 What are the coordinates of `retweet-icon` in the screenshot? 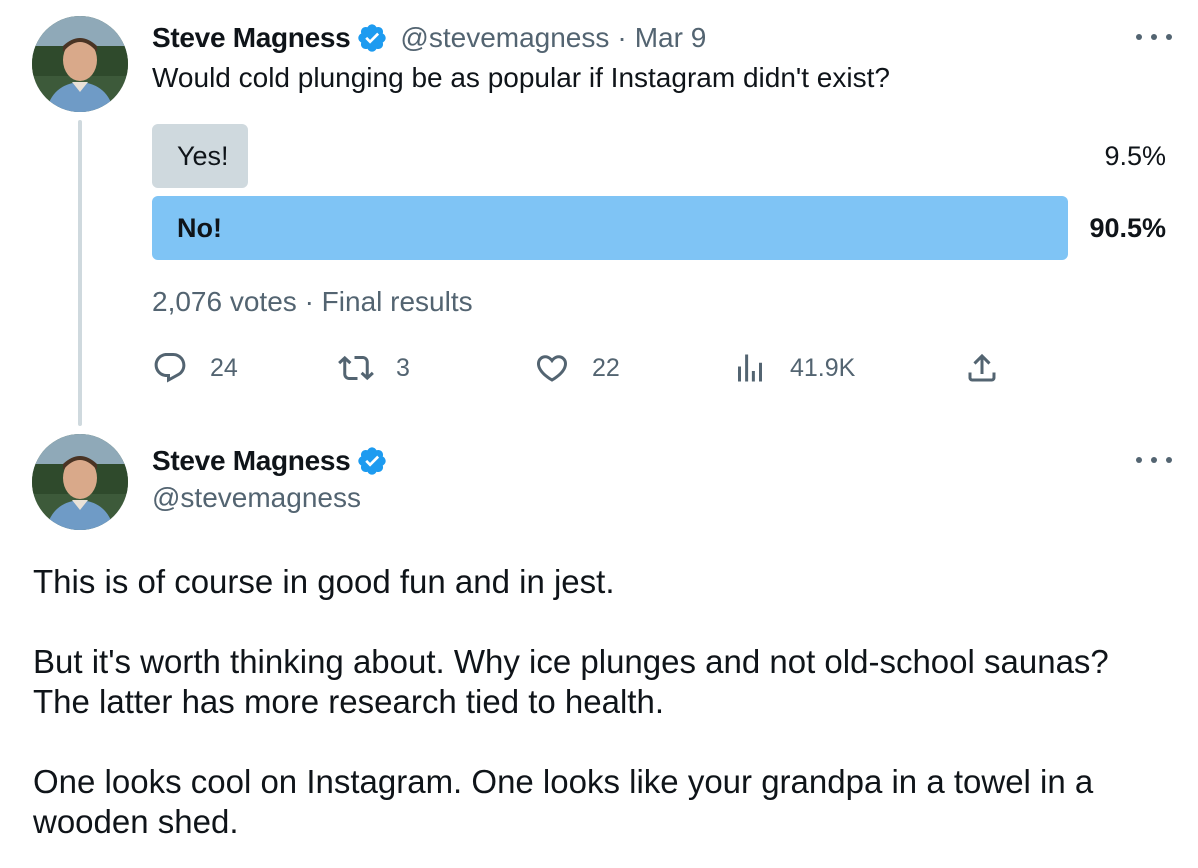 It's located at (356, 368).